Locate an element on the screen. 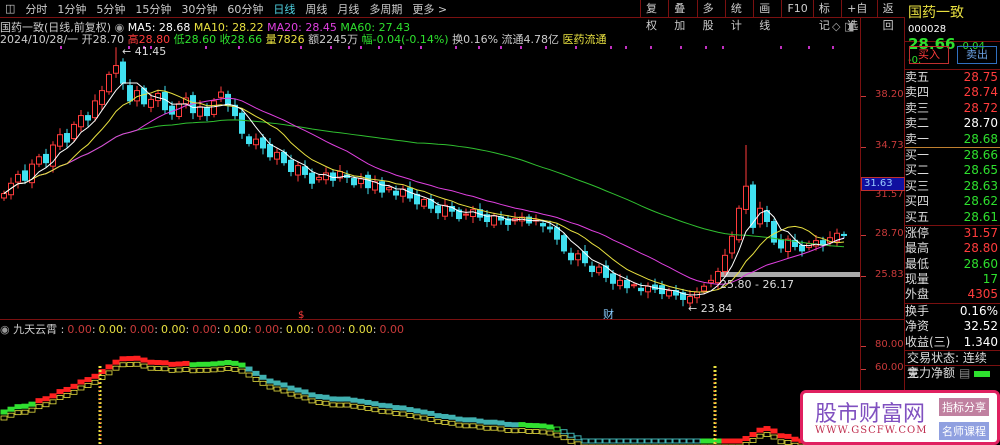  period-tab: 月线 is located at coordinates (348, 9).